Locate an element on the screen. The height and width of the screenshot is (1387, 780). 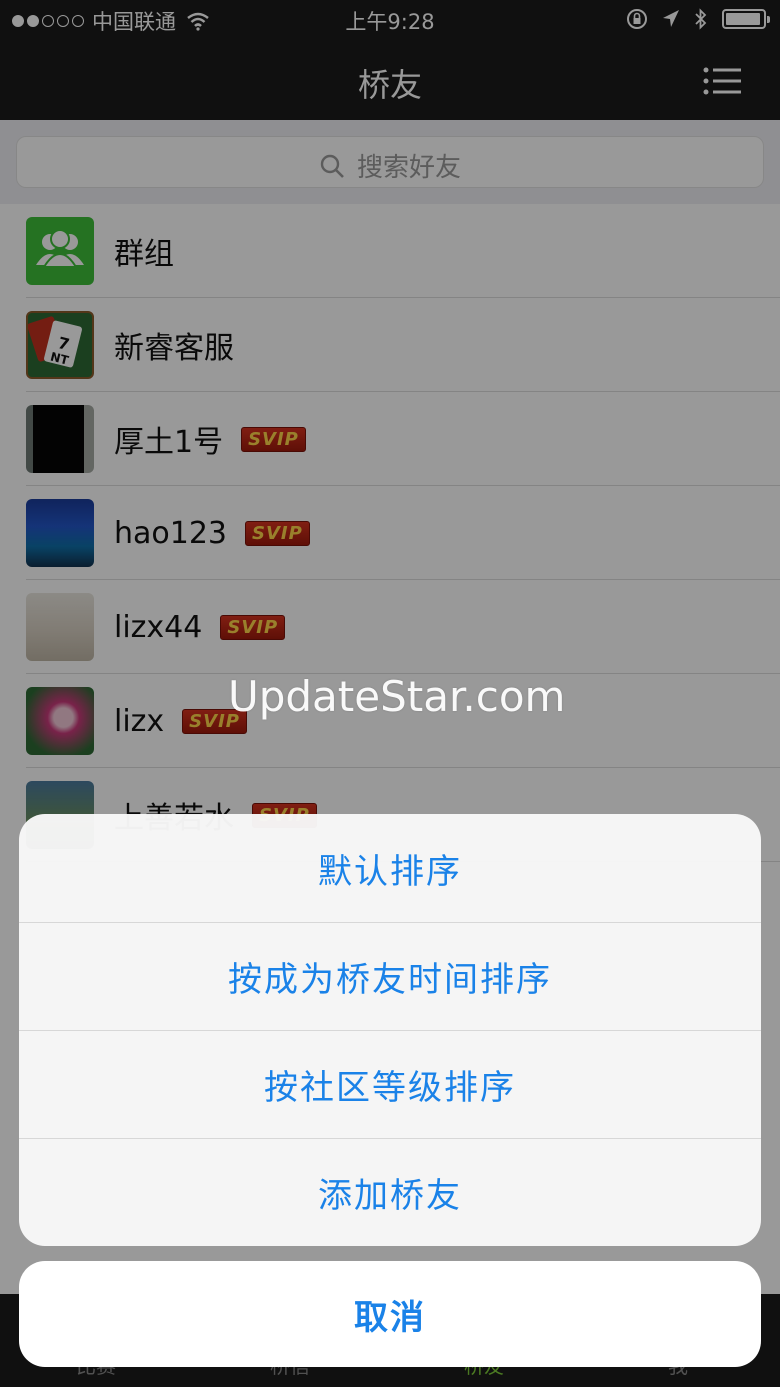
watermark: UpdateStar.com is located at coordinates (397, 696).